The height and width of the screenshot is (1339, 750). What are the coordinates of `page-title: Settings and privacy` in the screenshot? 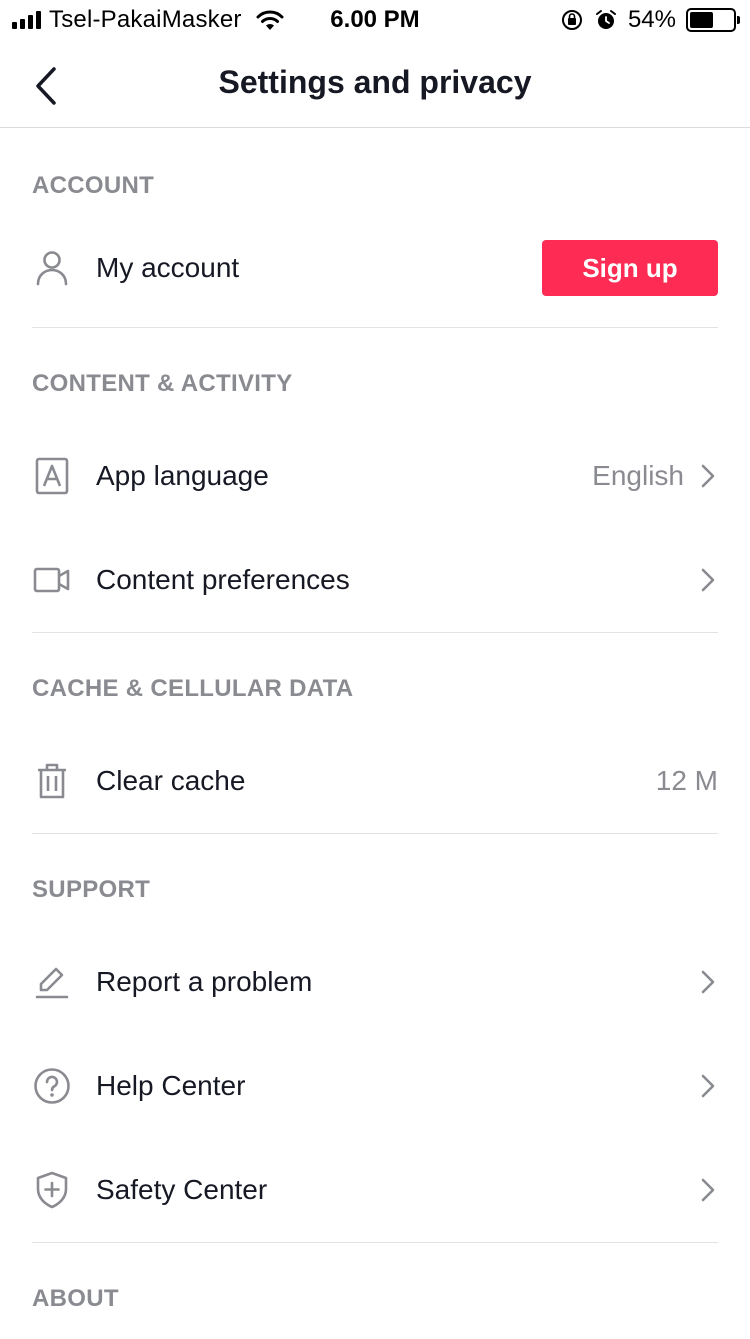 It's located at (375, 82).